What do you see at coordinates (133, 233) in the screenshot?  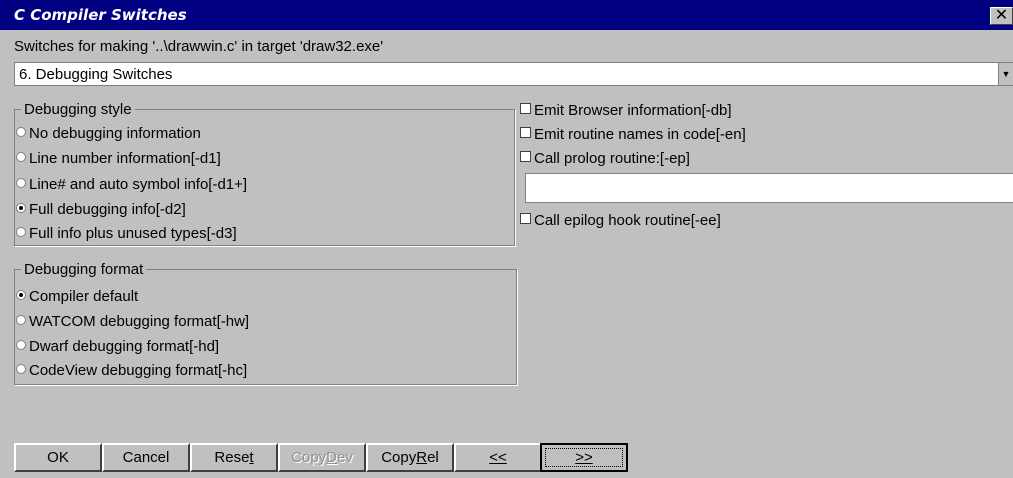 I see `radio-label: Full info plus unused types[-d3]` at bounding box center [133, 233].